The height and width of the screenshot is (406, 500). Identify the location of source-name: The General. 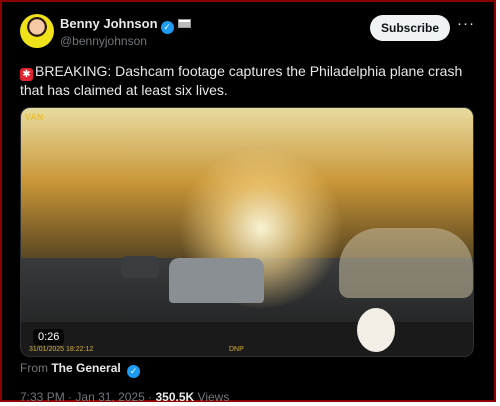
(85, 368).